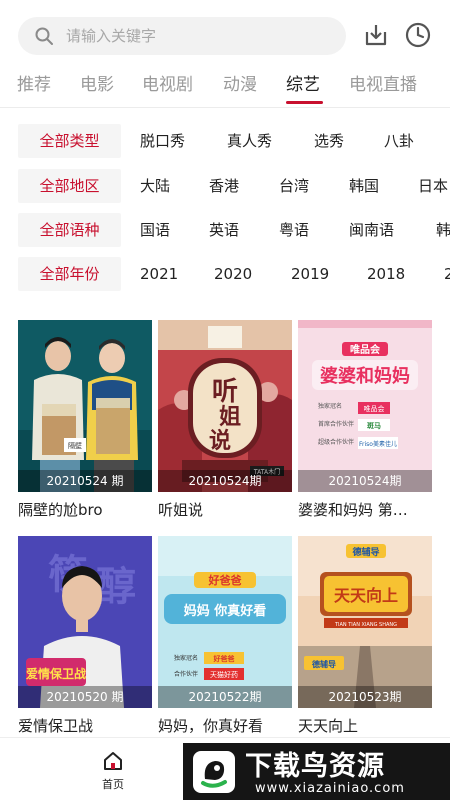 Image resolution: width=450 pixels, height=800 pixels. I want to click on show-title: 爱情保卫战, so click(56, 726).